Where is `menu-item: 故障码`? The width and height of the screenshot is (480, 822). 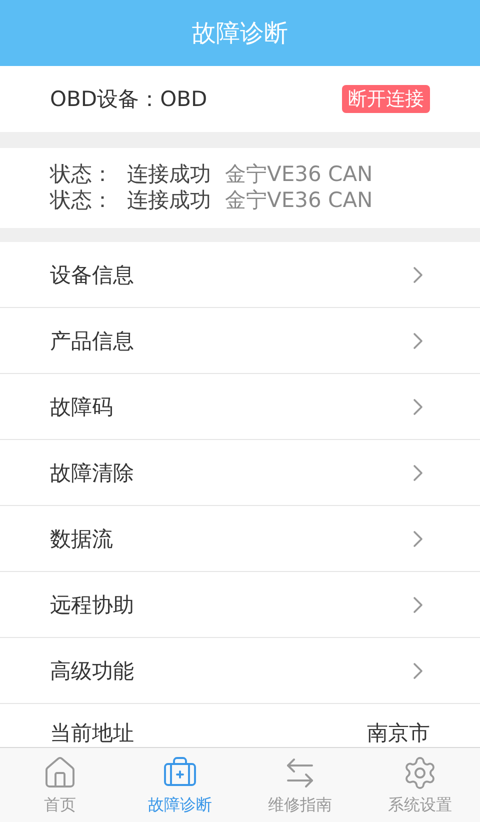
menu-item: 故障码 is located at coordinates (240, 407).